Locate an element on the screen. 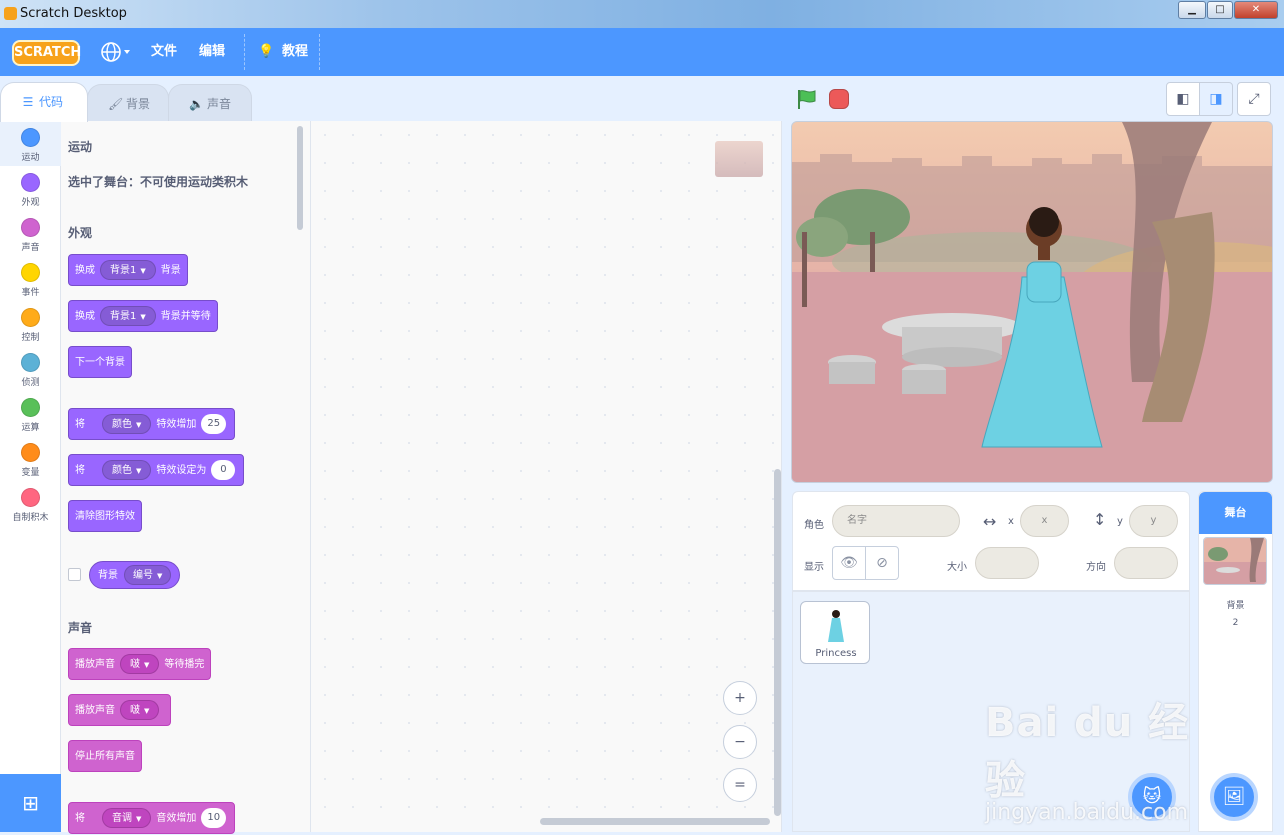  sound-effect-dropdown: 音调 ▼ is located at coordinates (127, 818).